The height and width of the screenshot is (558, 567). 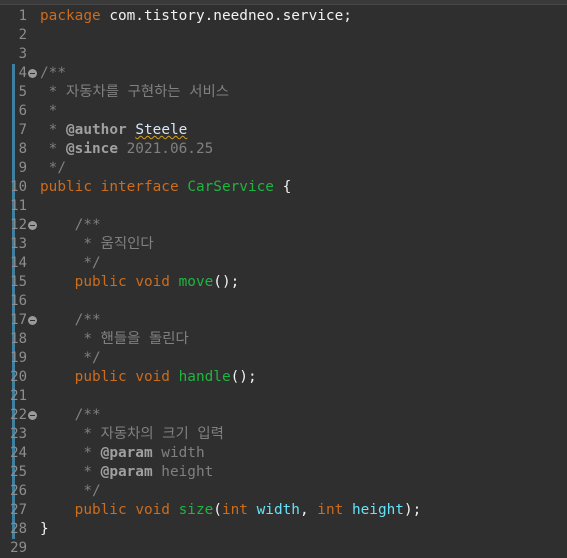 What do you see at coordinates (18, 206) in the screenshot?
I see `line-number: 11` at bounding box center [18, 206].